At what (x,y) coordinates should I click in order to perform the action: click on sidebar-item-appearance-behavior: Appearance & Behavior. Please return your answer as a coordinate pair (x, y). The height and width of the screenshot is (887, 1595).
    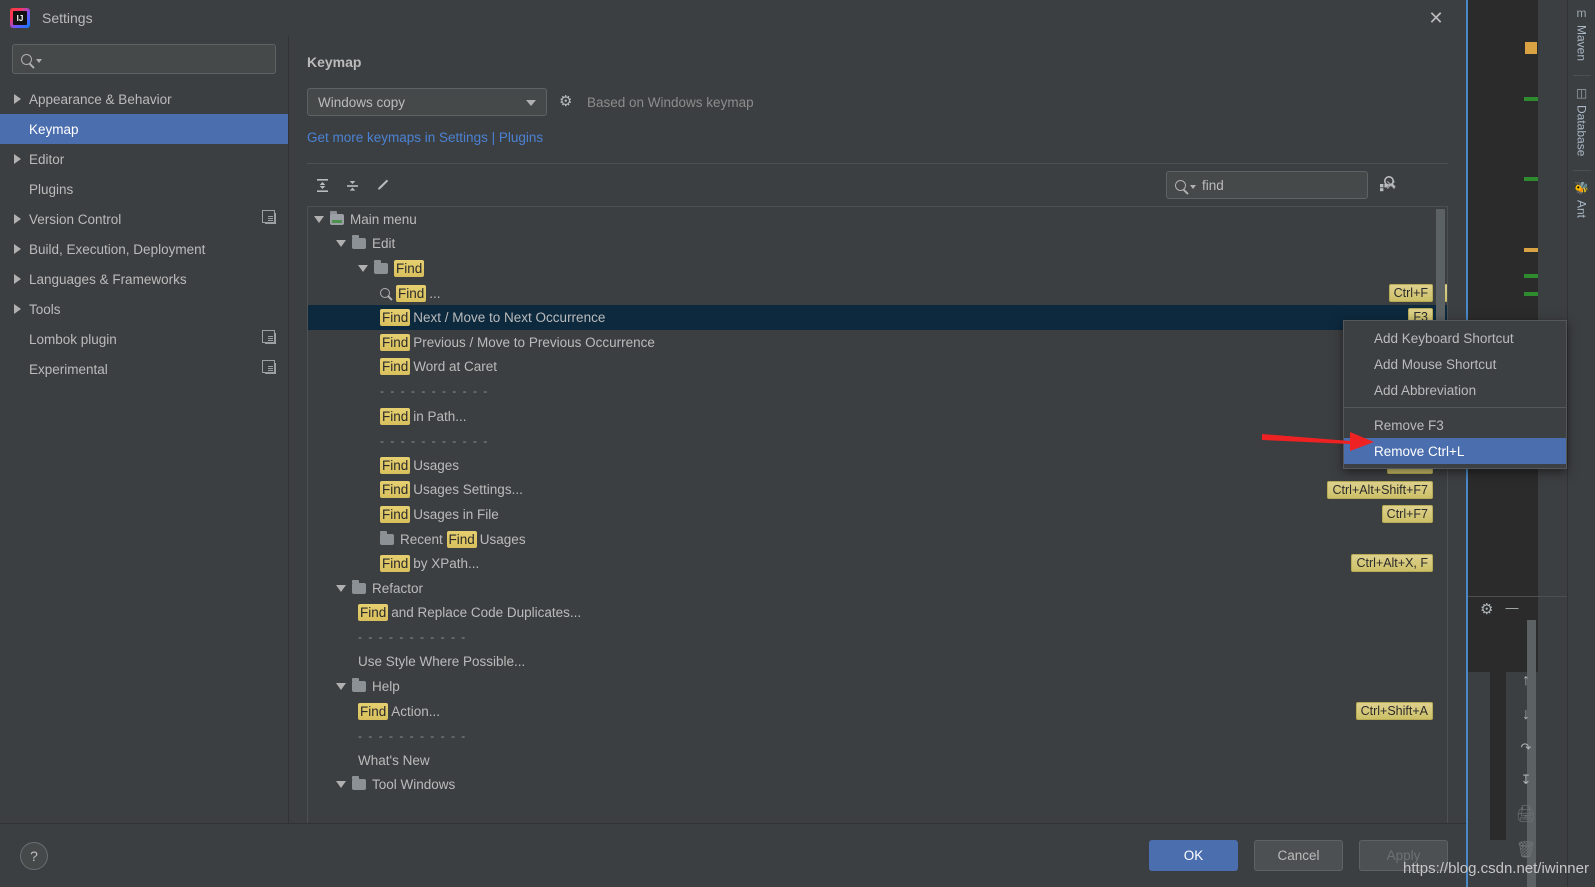
    Looking at the image, I should click on (144, 99).